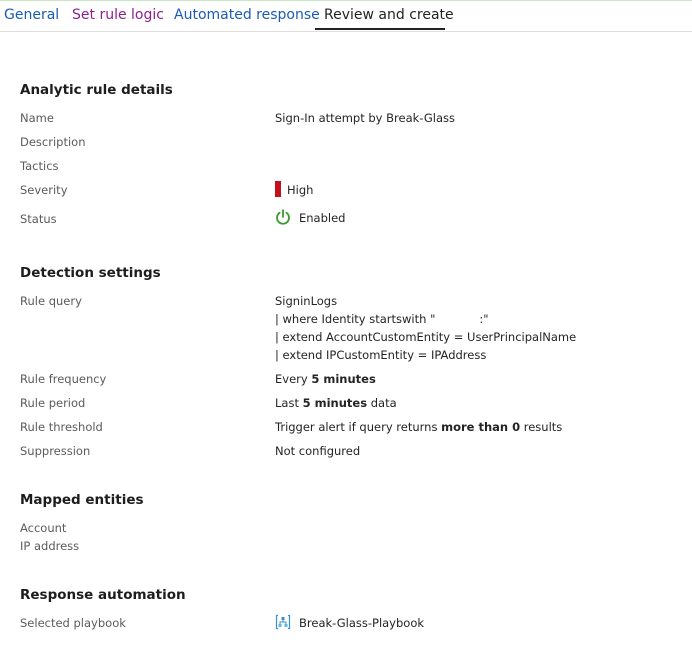 The width and height of the screenshot is (692, 650). Describe the element at coordinates (96, 90) in the screenshot. I see `analytic-rule-details-heading: Analytic rule details` at that location.